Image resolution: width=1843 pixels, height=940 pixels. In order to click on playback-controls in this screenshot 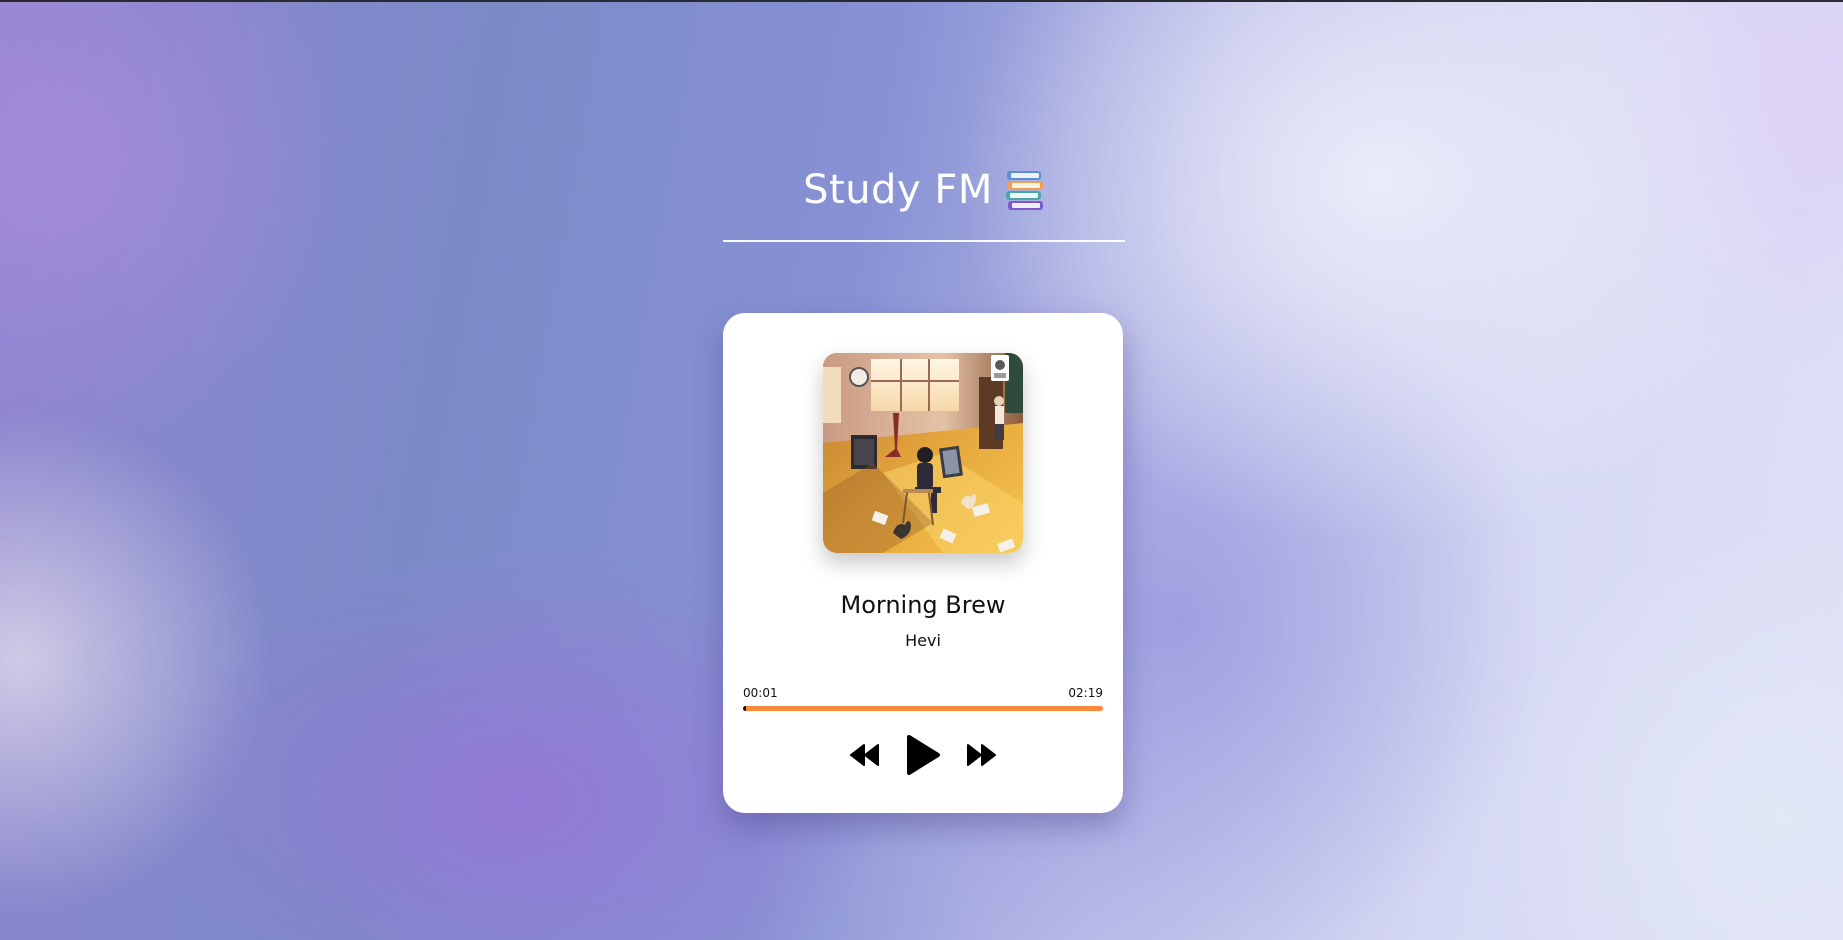, I will do `click(923, 756)`.